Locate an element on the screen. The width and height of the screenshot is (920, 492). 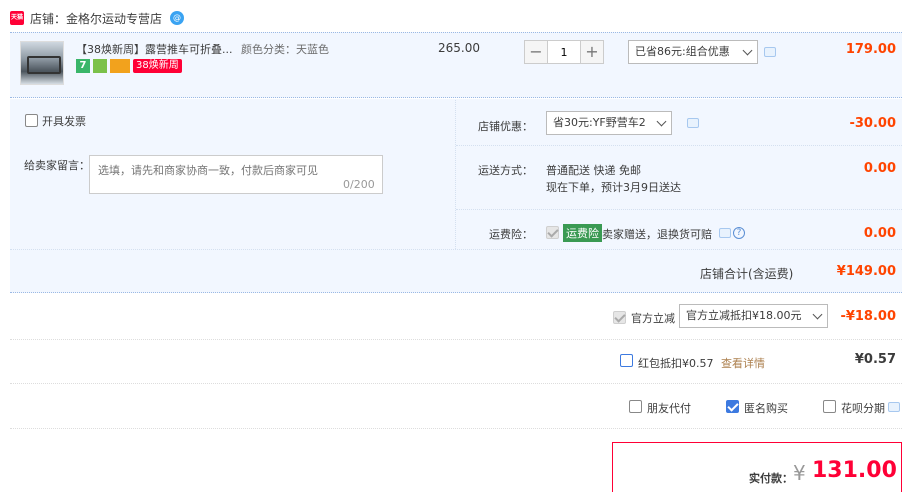
pay-currency: ¥ is located at coordinates (799, 473).